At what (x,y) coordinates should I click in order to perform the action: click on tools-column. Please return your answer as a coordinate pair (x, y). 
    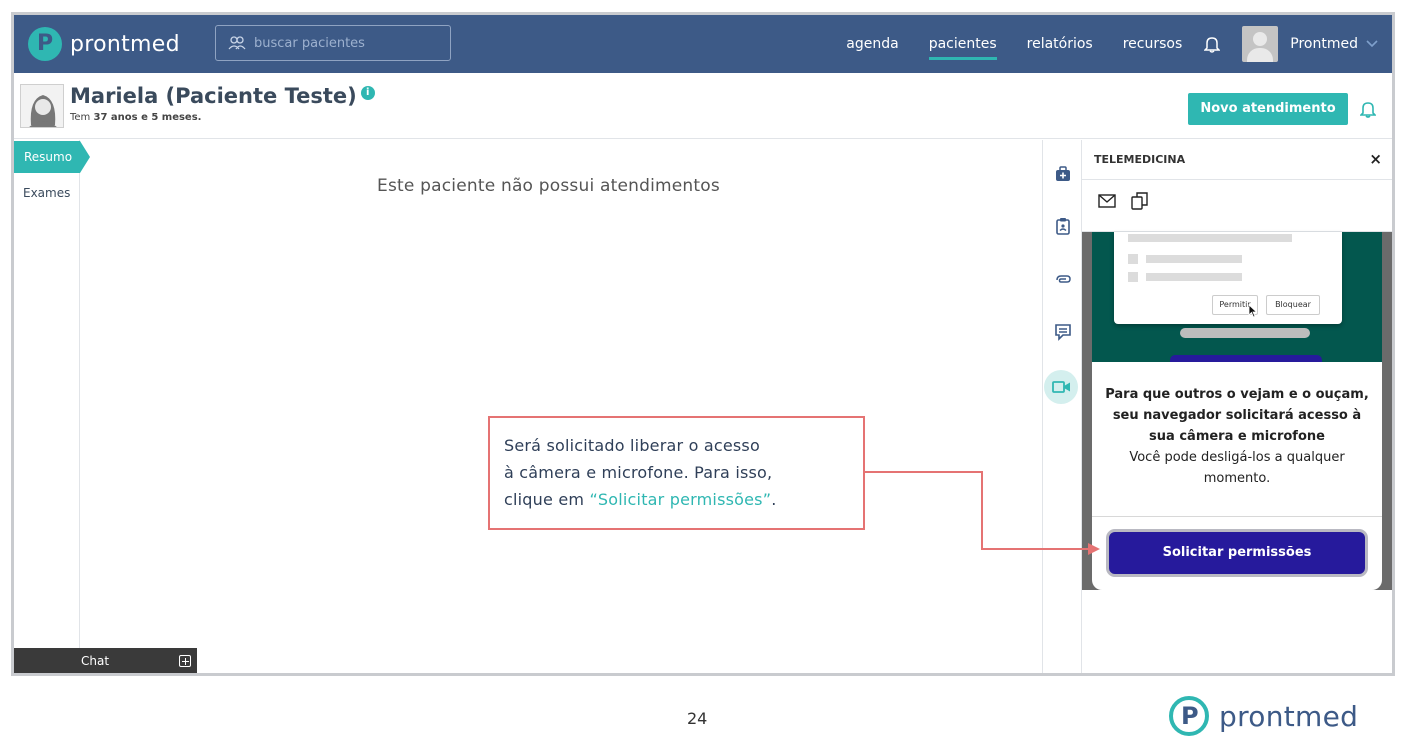
    Looking at the image, I should click on (1062, 406).